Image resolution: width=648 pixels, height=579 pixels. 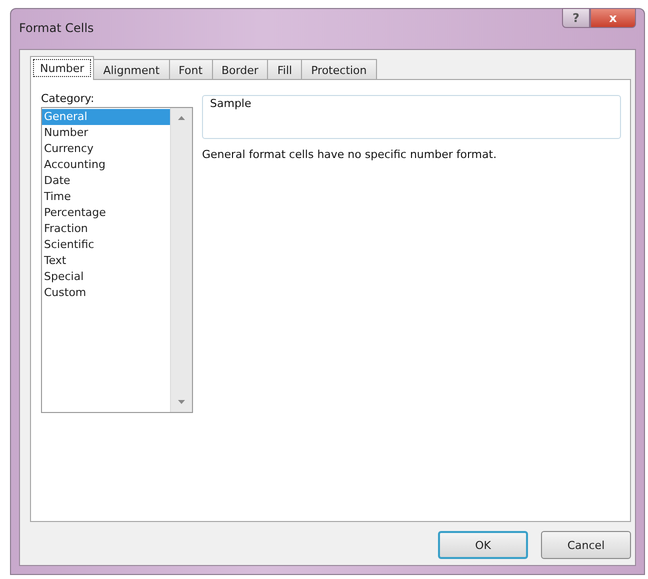 I want to click on tab: Number, so click(x=62, y=68).